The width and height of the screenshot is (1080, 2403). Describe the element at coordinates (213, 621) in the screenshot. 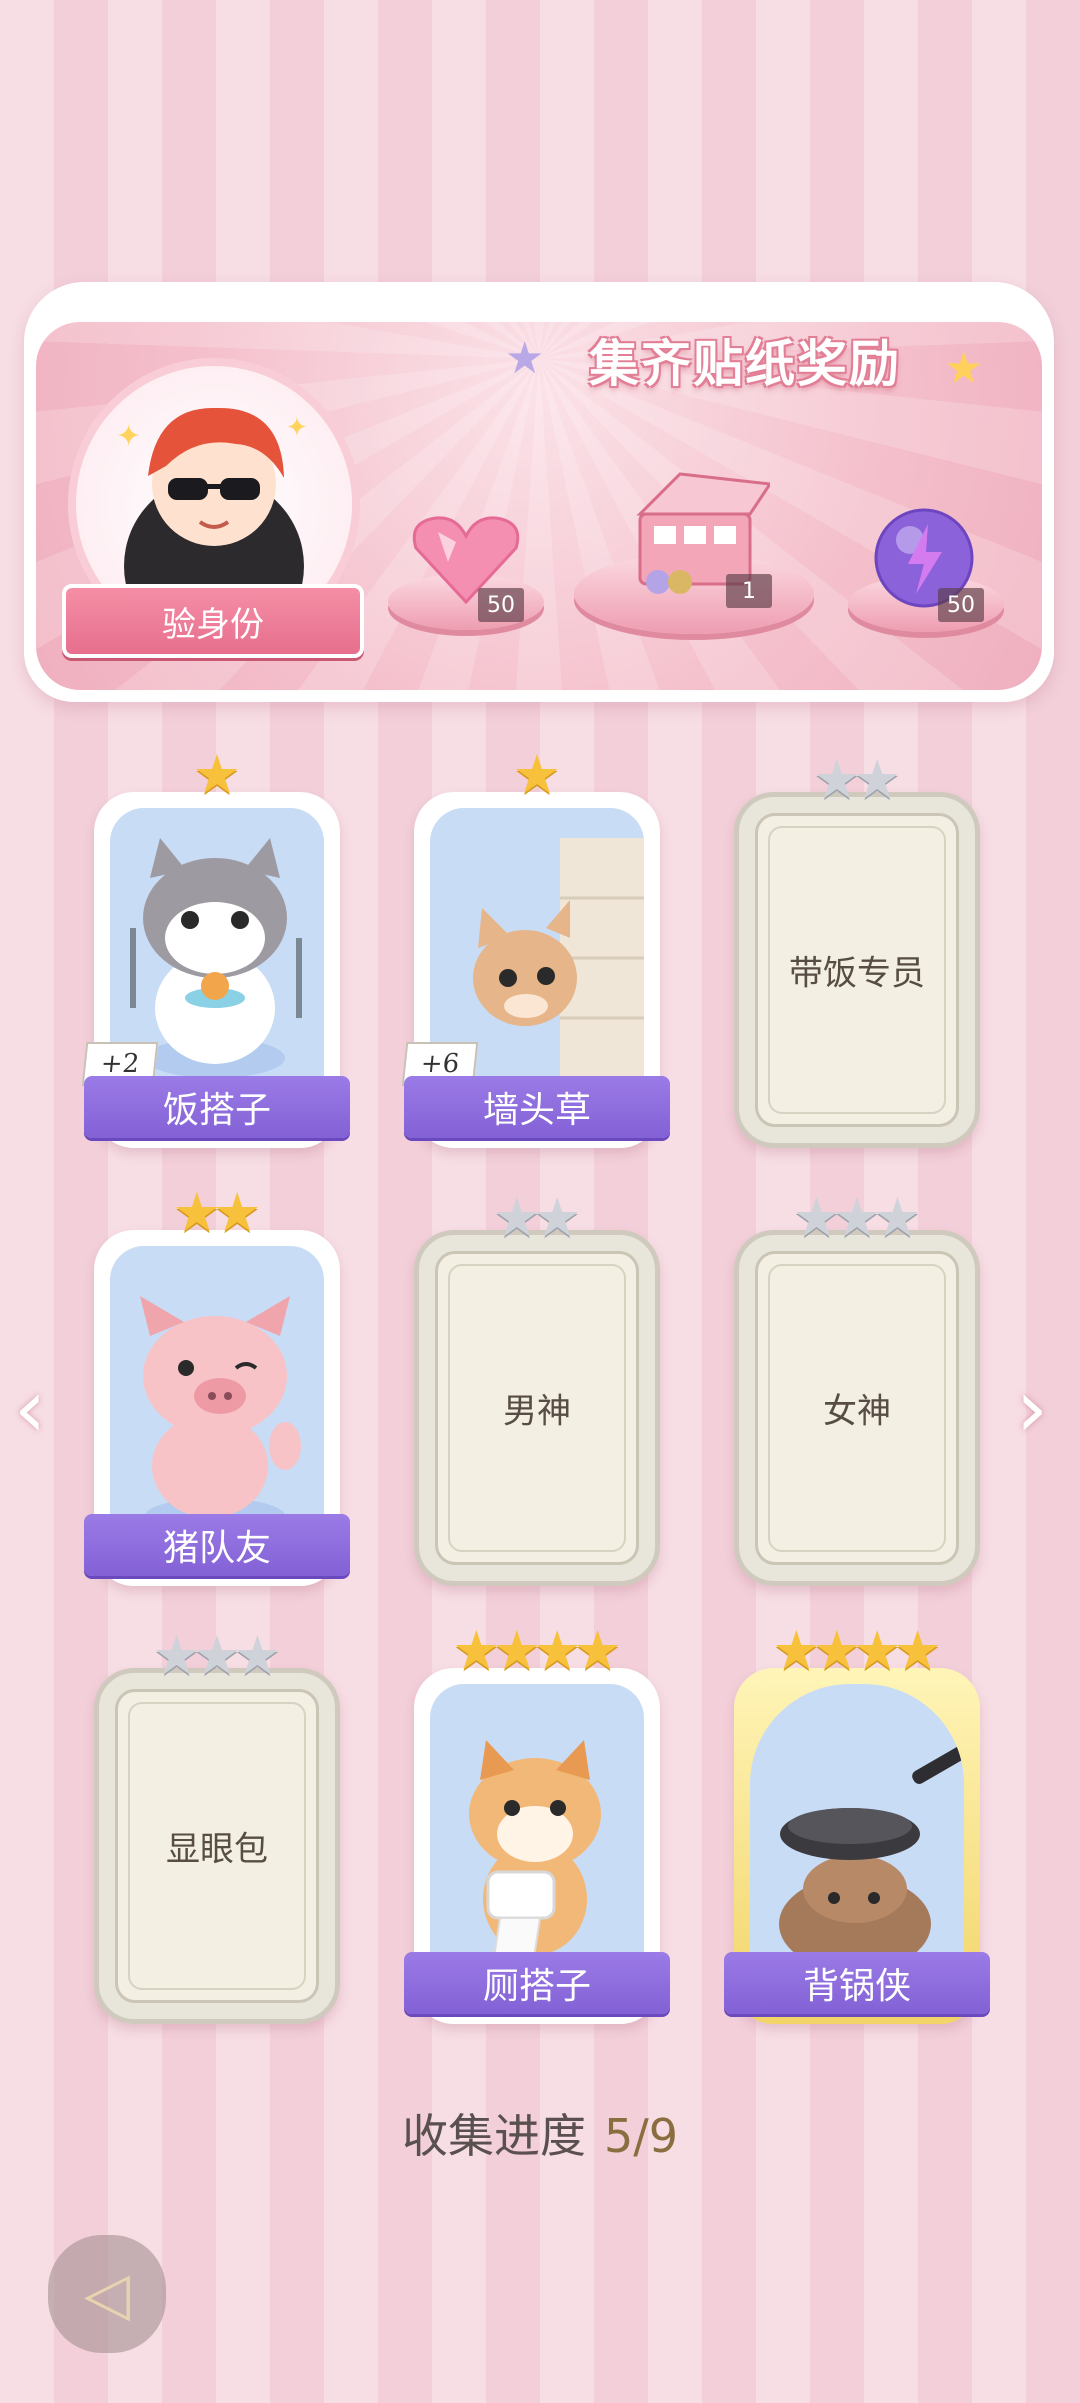

I see `verify-identity-button: 验身份` at that location.